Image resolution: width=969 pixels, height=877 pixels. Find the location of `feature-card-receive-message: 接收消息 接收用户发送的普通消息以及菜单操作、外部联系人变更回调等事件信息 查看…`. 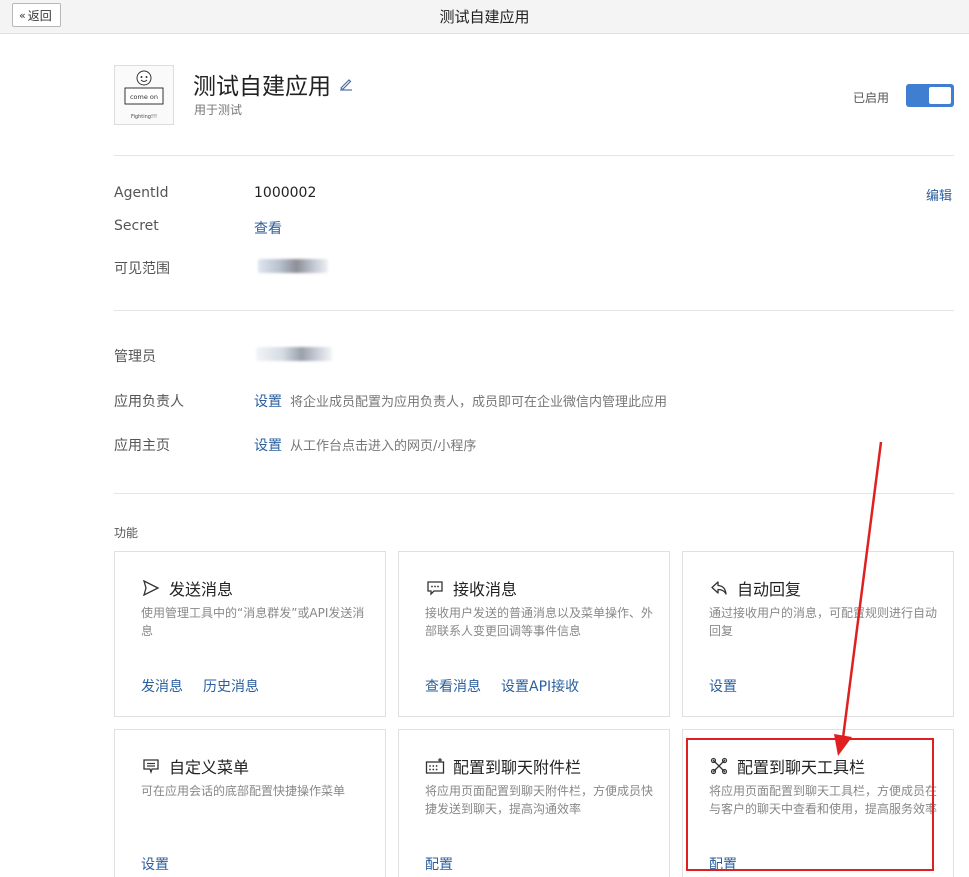

feature-card-receive-message: 接收消息 接收用户发送的普通消息以及菜单操作、外部联系人变更回调等事件信息 查看… is located at coordinates (534, 634).